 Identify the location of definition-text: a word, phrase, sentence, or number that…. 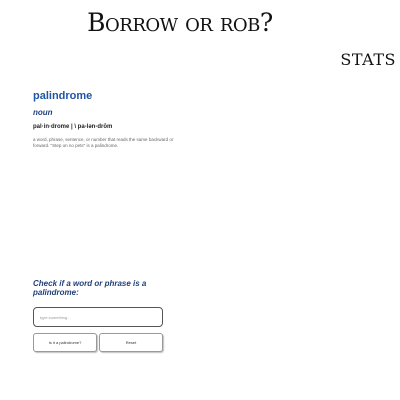
(103, 143).